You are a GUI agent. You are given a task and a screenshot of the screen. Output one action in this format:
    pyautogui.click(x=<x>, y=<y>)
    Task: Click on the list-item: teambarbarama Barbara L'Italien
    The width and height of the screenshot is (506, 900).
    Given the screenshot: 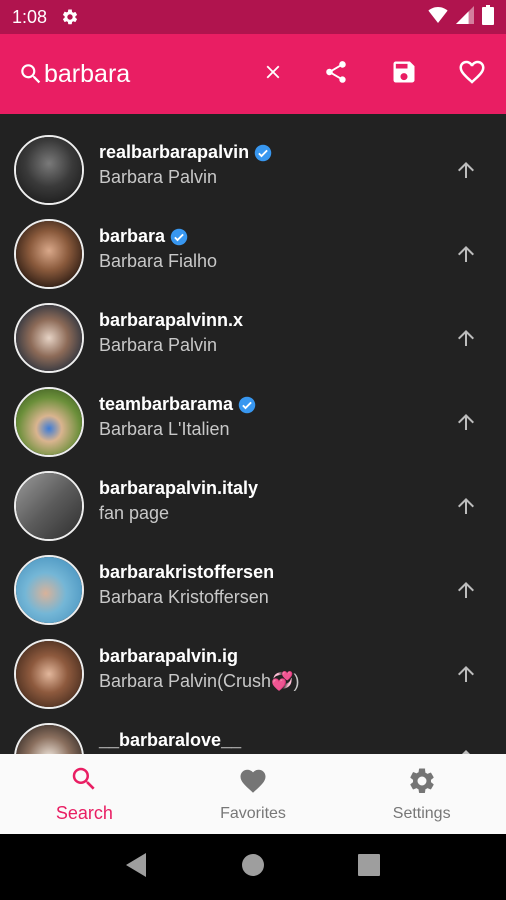 What is the action you would take?
    pyautogui.click(x=253, y=422)
    